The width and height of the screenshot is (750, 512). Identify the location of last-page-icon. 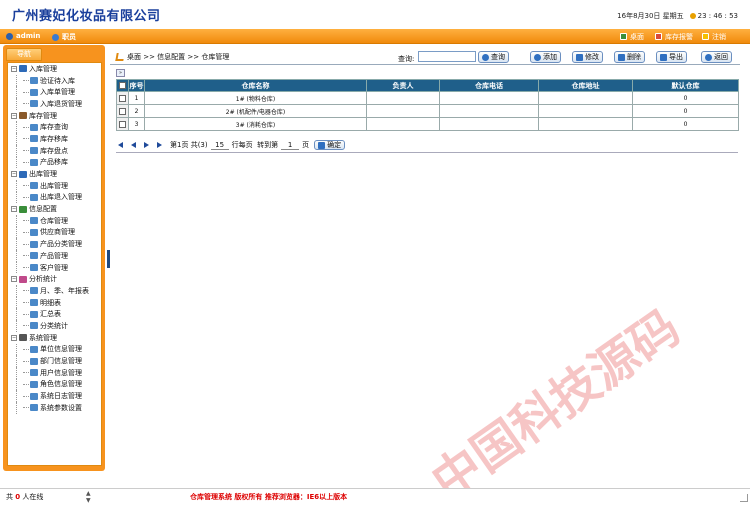
(159, 145).